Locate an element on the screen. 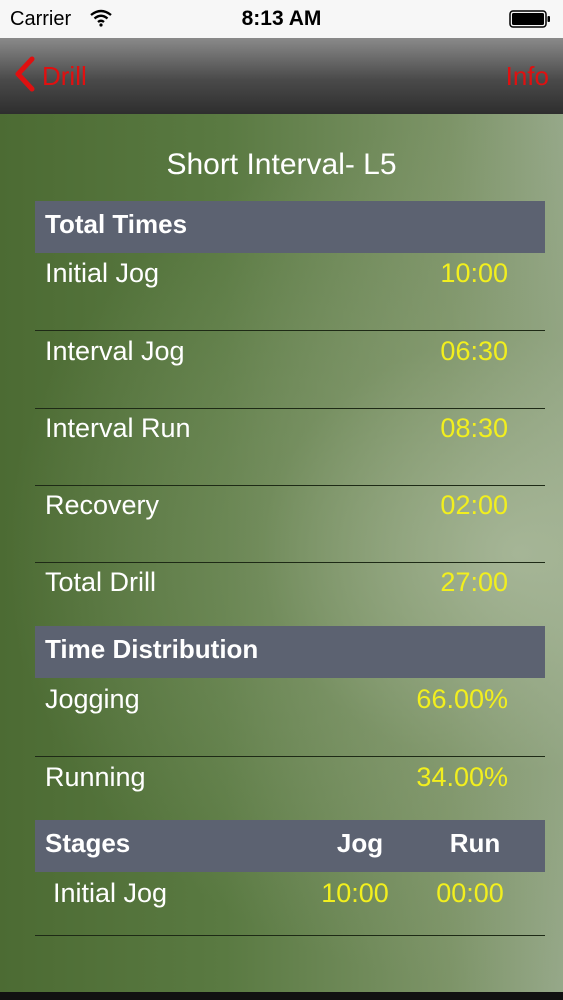  row-label: Interval Run is located at coordinates (118, 428).